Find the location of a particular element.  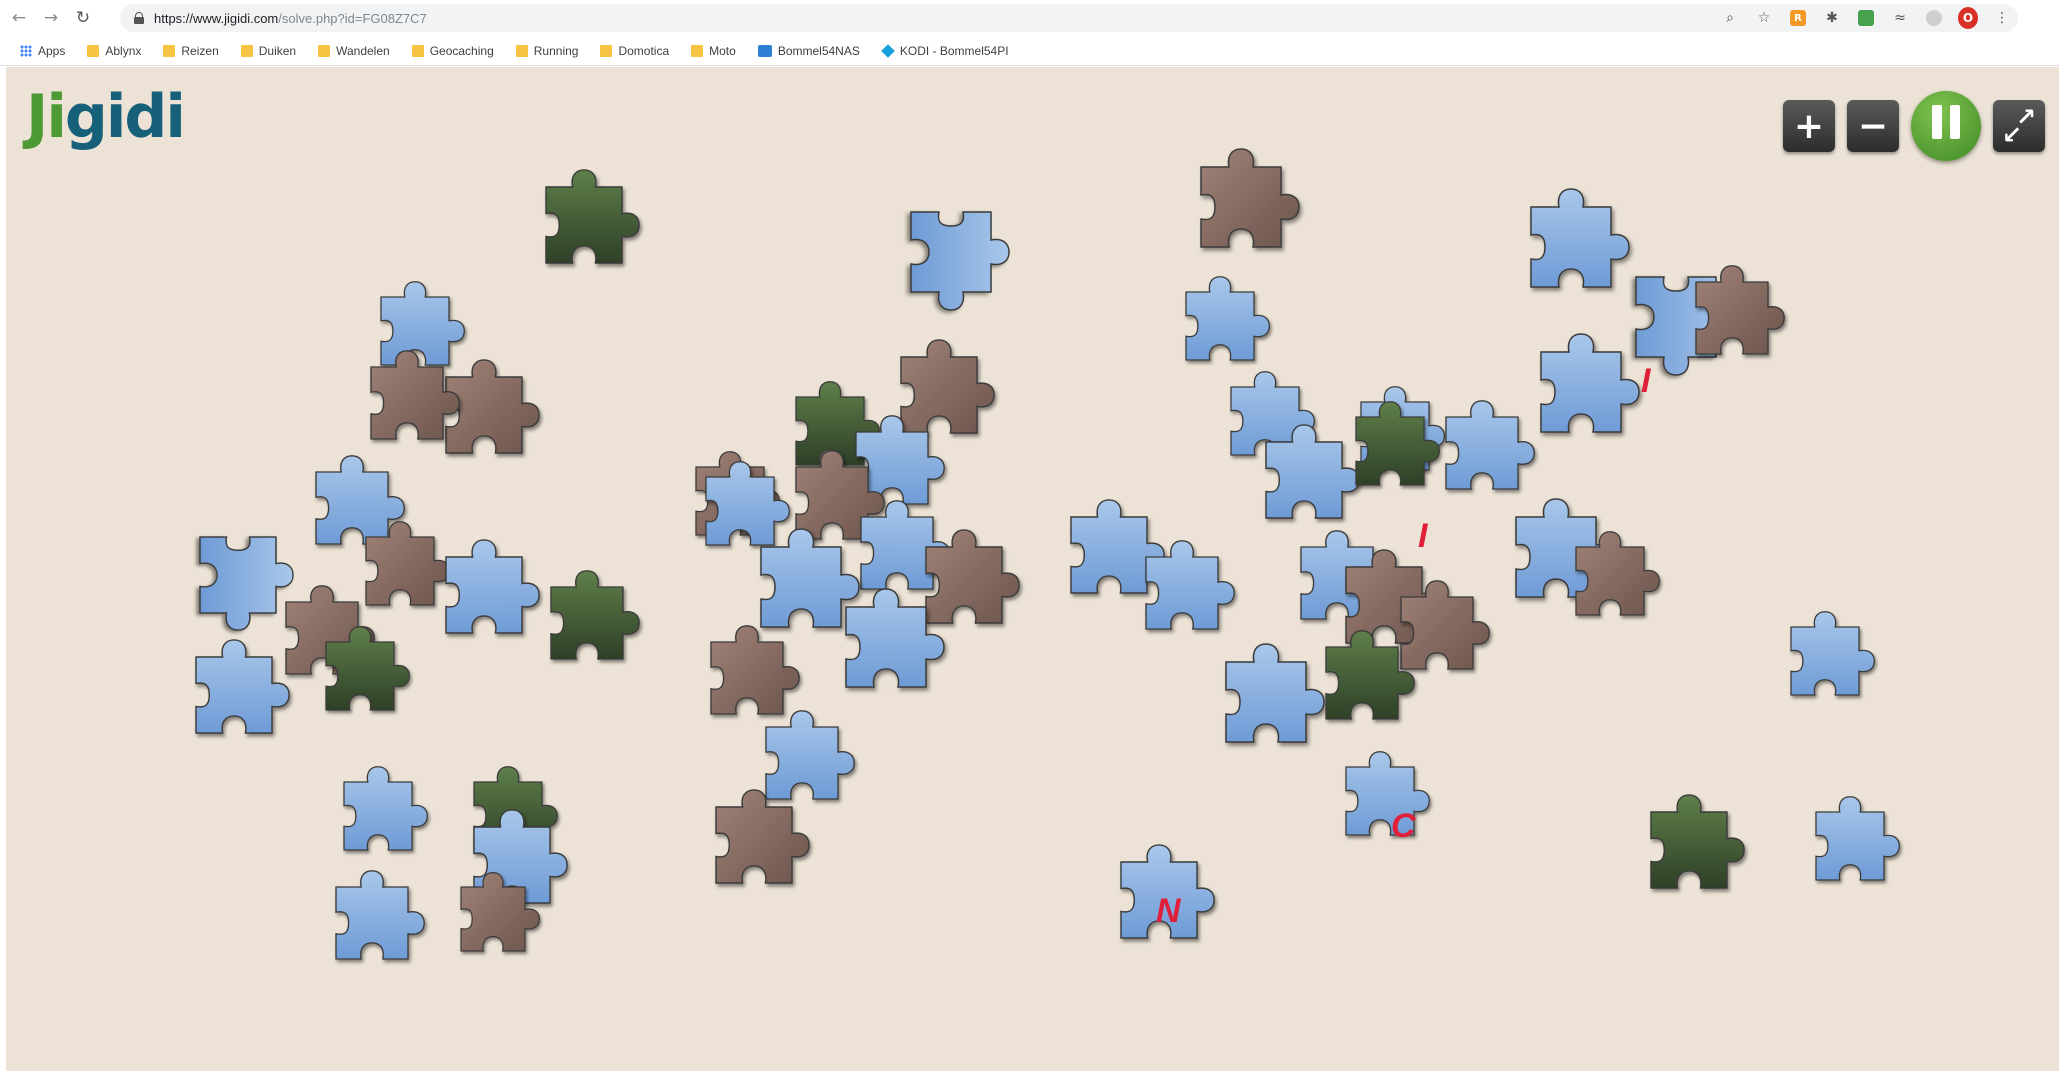

bookmark-apps: Apps is located at coordinates (42, 51).